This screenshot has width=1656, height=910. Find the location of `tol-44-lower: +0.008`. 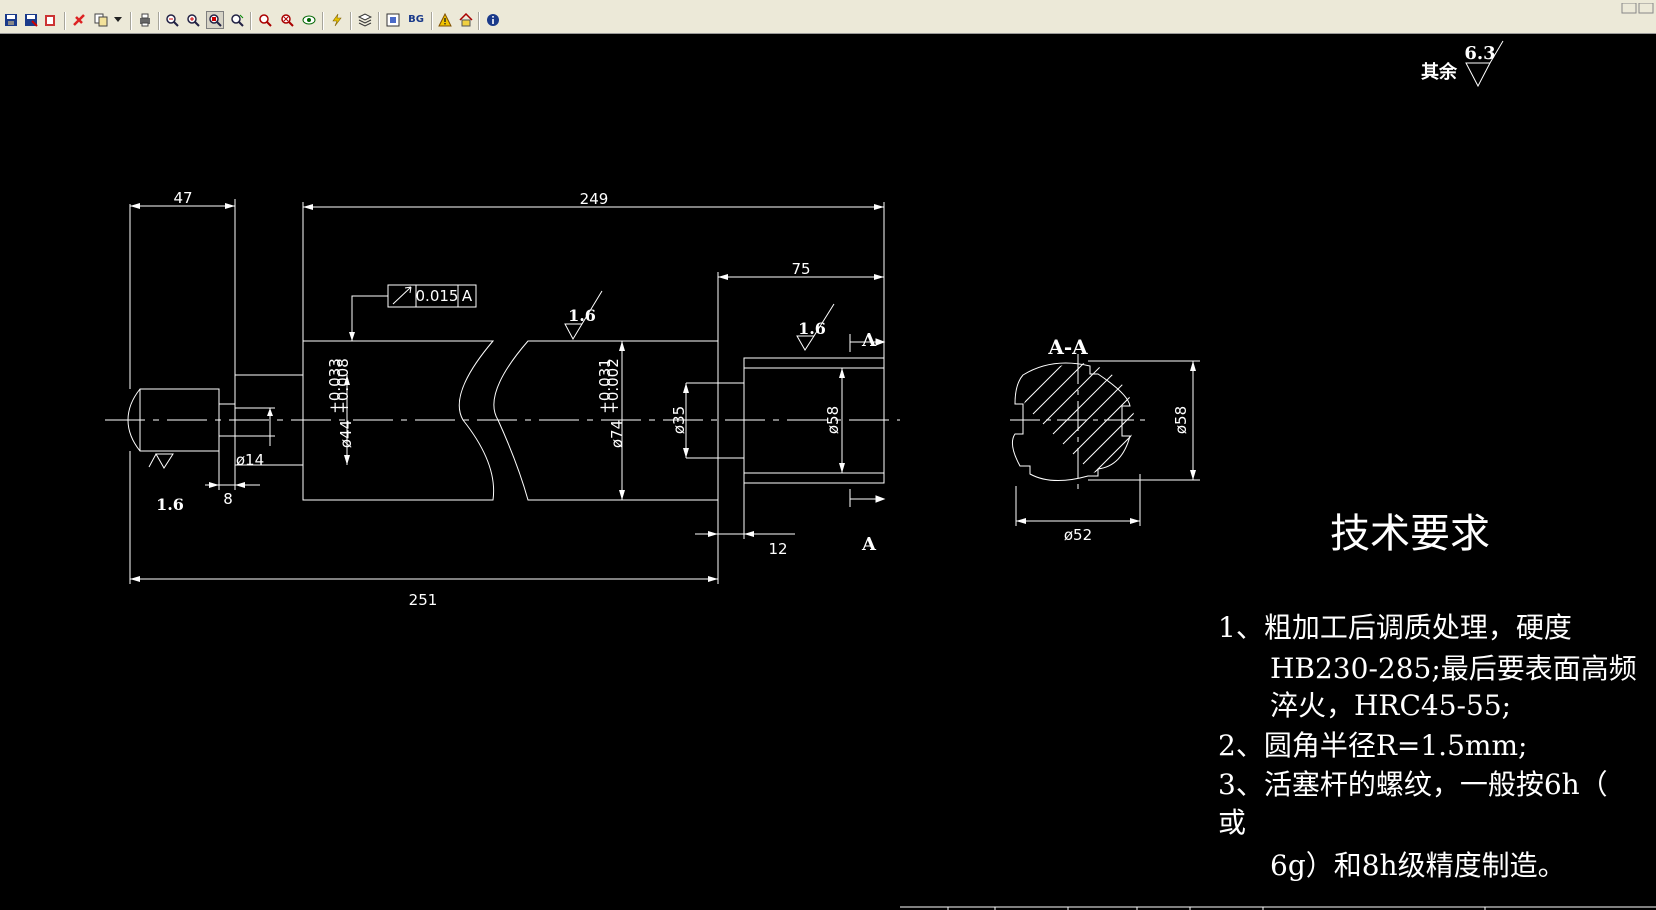

tol-44-lower: +0.008 is located at coordinates (343, 386).